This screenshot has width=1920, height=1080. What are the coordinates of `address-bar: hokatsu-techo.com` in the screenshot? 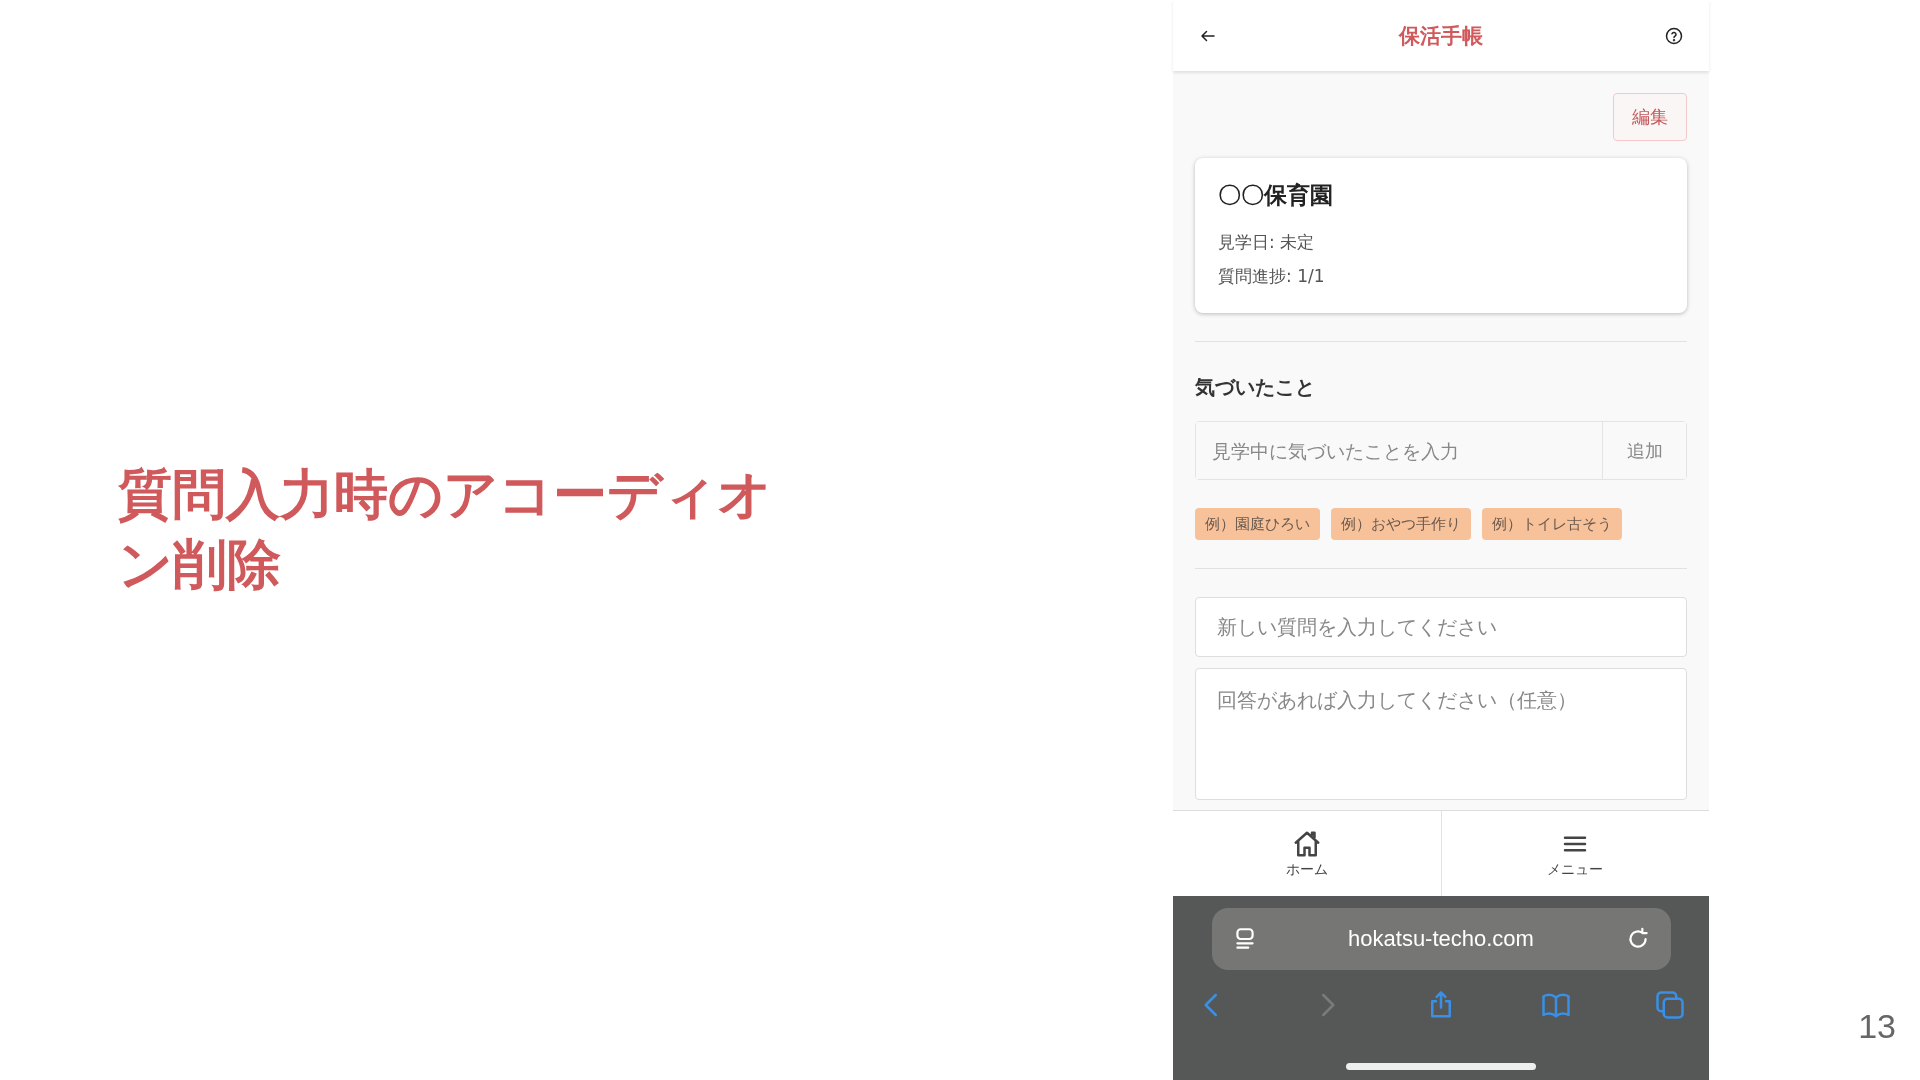 It's located at (1441, 939).